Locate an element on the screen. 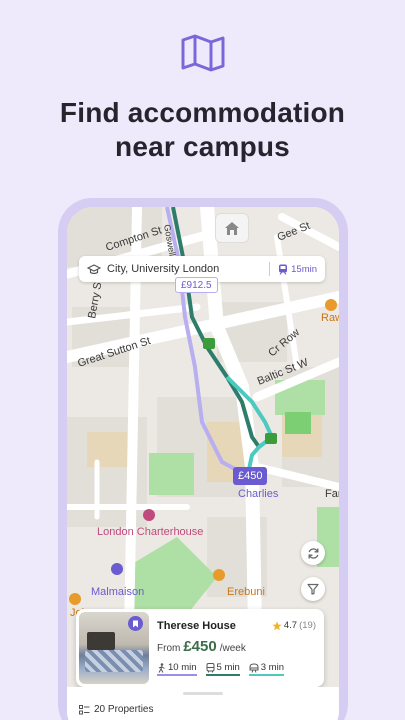 This screenshot has height=720, width=405. price-prefix: From is located at coordinates (169, 648).